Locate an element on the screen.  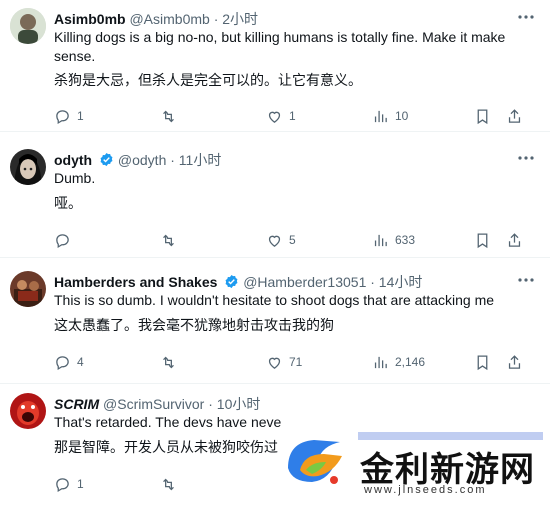
view-count: 633 is located at coordinates (405, 240).